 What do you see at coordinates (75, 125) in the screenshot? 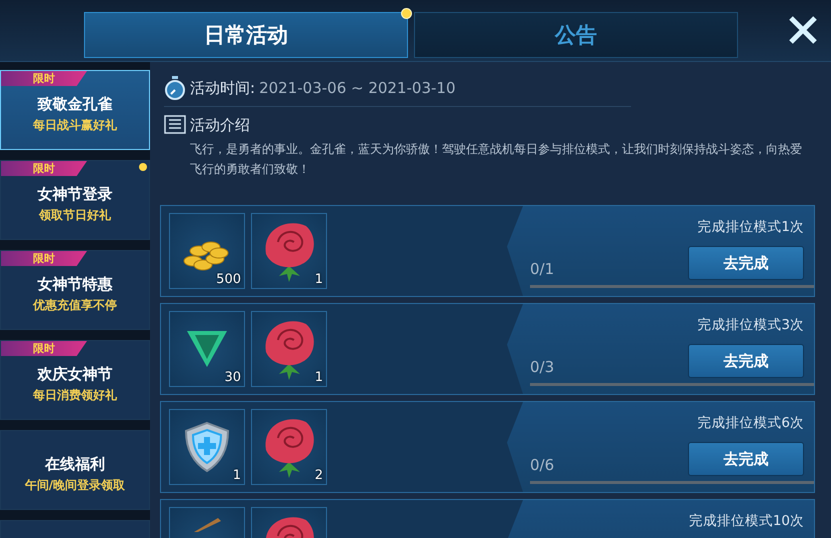
I see `item-subtitle: 每日战斗赢好礼` at bounding box center [75, 125].